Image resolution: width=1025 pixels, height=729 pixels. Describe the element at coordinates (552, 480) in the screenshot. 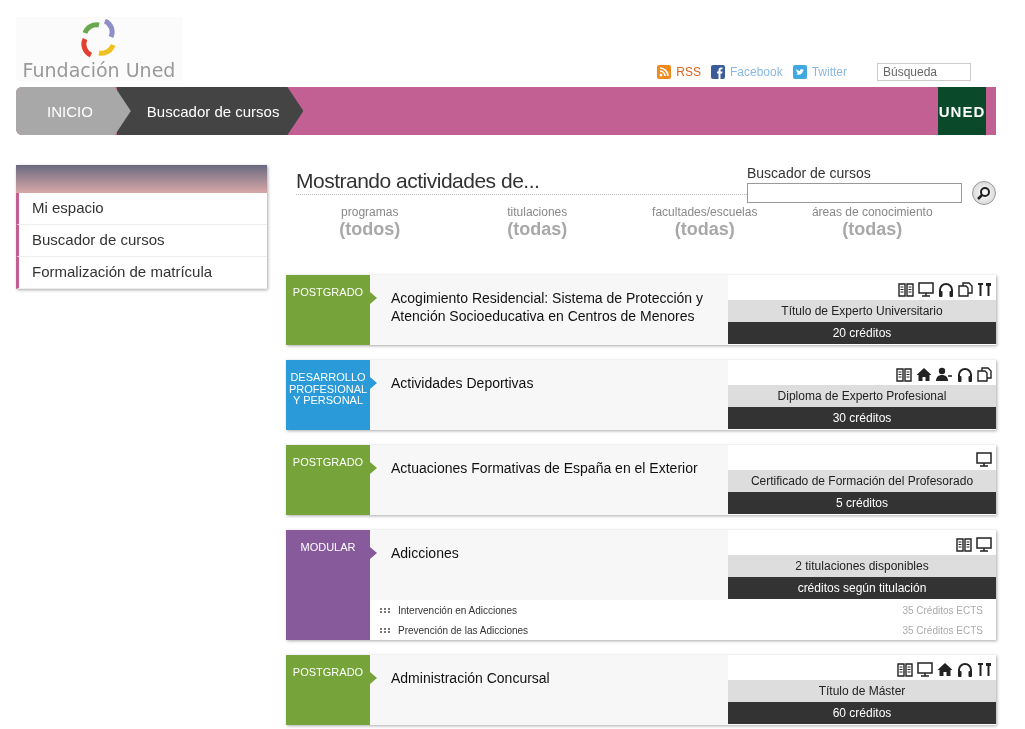

I see `course-title: Actuaciones Formativas de España en el Exterior` at that location.